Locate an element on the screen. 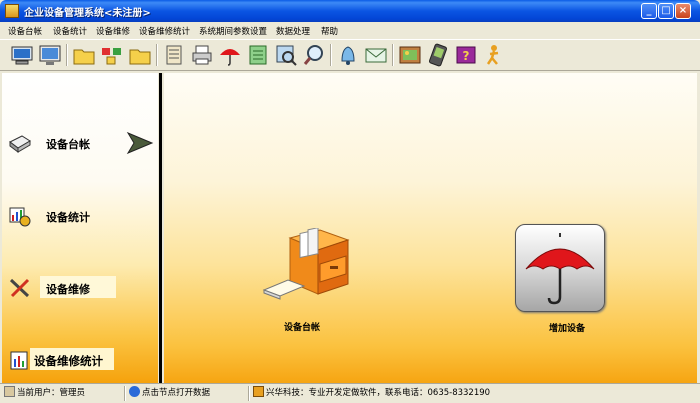  folder-tree-icon is located at coordinates (112, 55).